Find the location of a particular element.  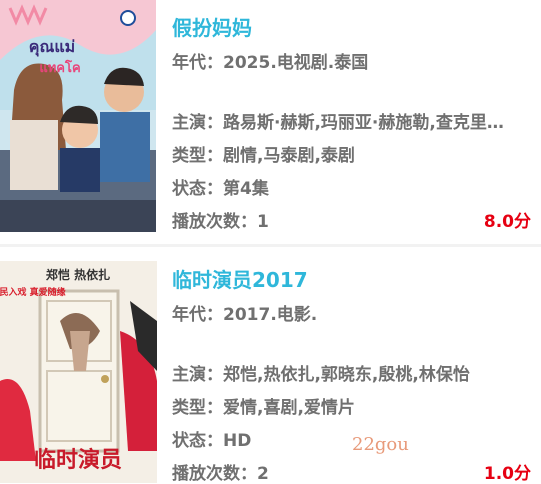

status-text: 状态：HD is located at coordinates (212, 441).